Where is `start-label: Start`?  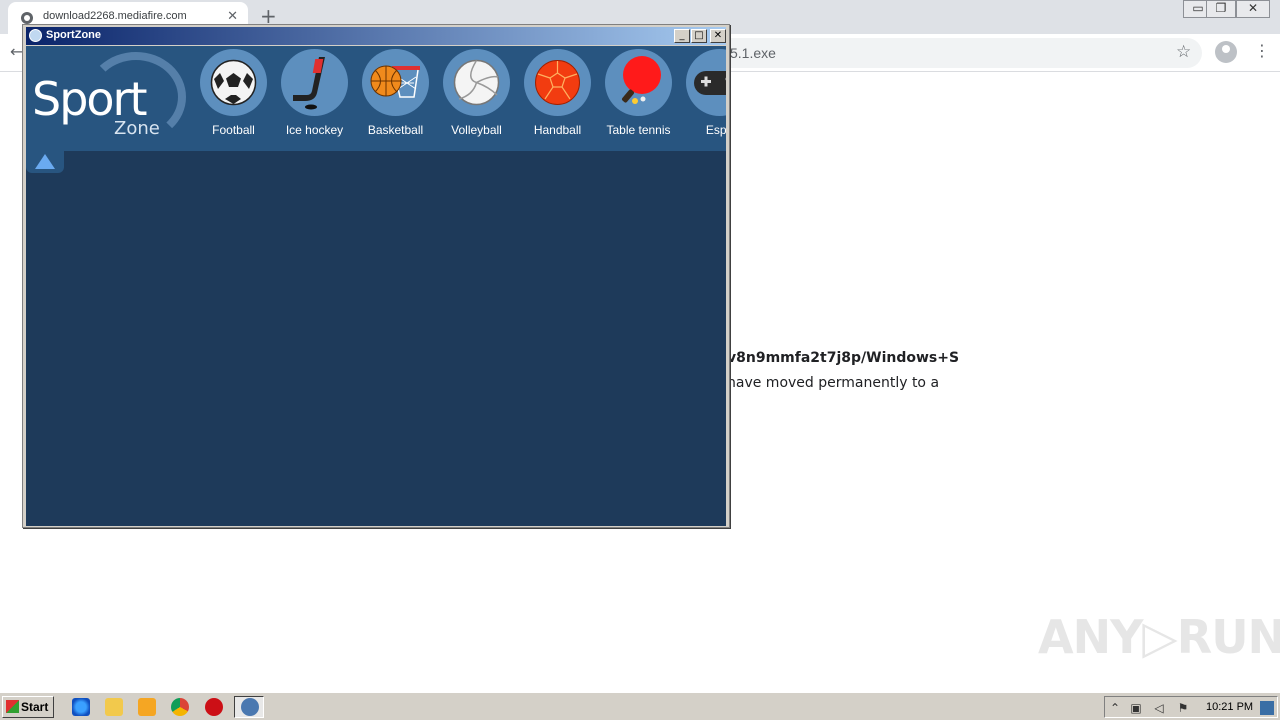 start-label: Start is located at coordinates (35, 707).